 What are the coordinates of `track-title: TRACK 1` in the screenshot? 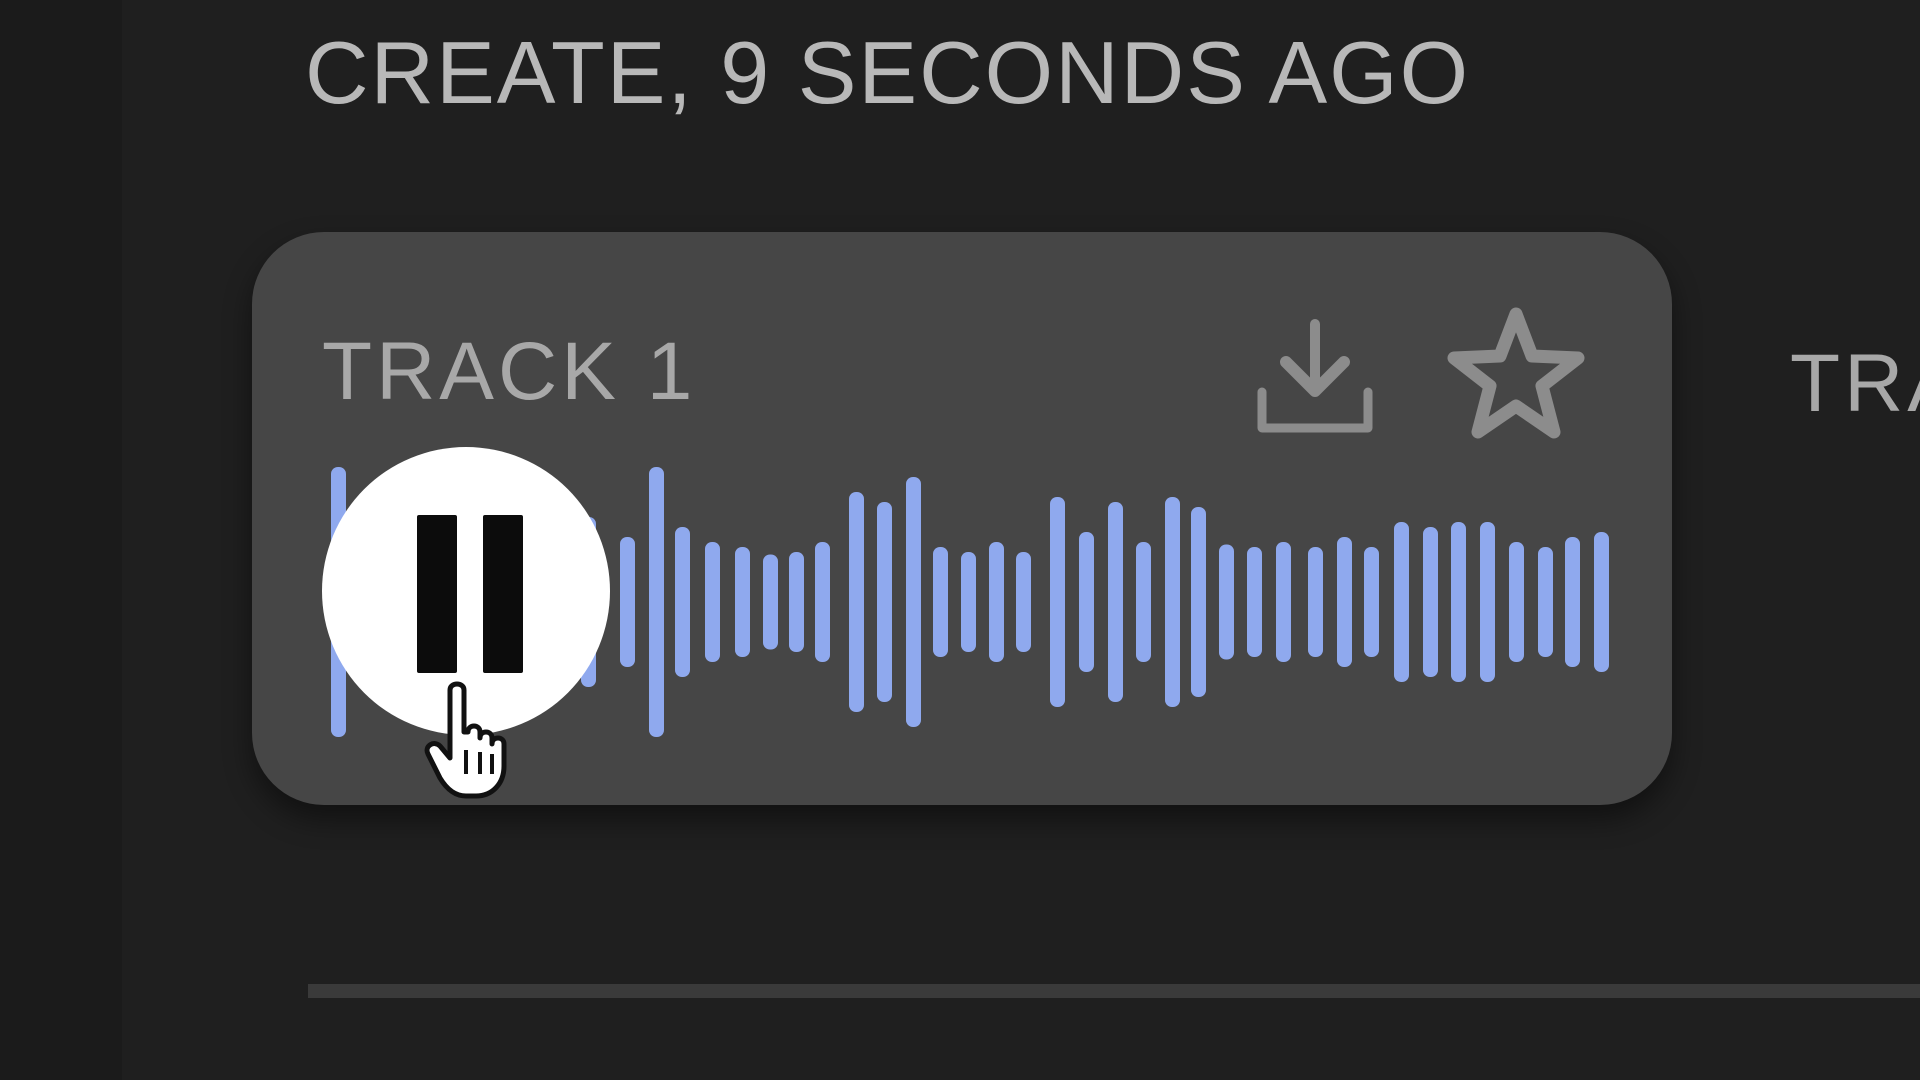 It's located at (509, 371).